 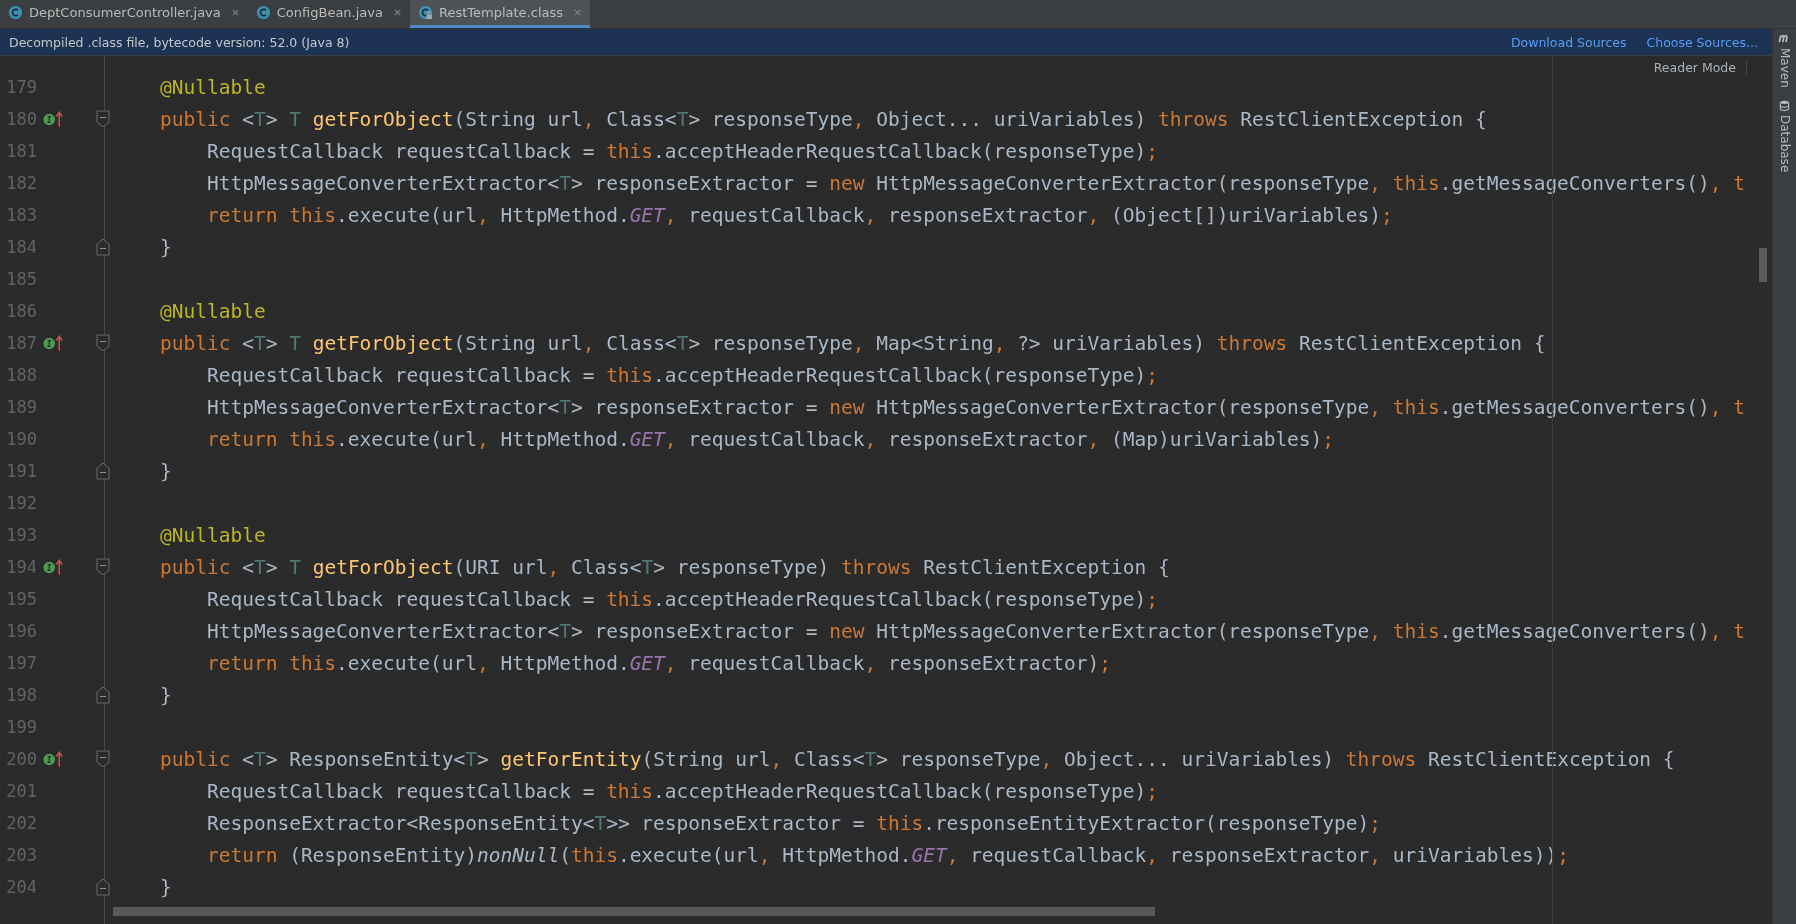 I want to click on code-line: public <T> ResponseEntity<T> getForEntity(String url, Class<T> responseType, Object... uriVariables) throws RestClientException {, so click(x=917, y=759).